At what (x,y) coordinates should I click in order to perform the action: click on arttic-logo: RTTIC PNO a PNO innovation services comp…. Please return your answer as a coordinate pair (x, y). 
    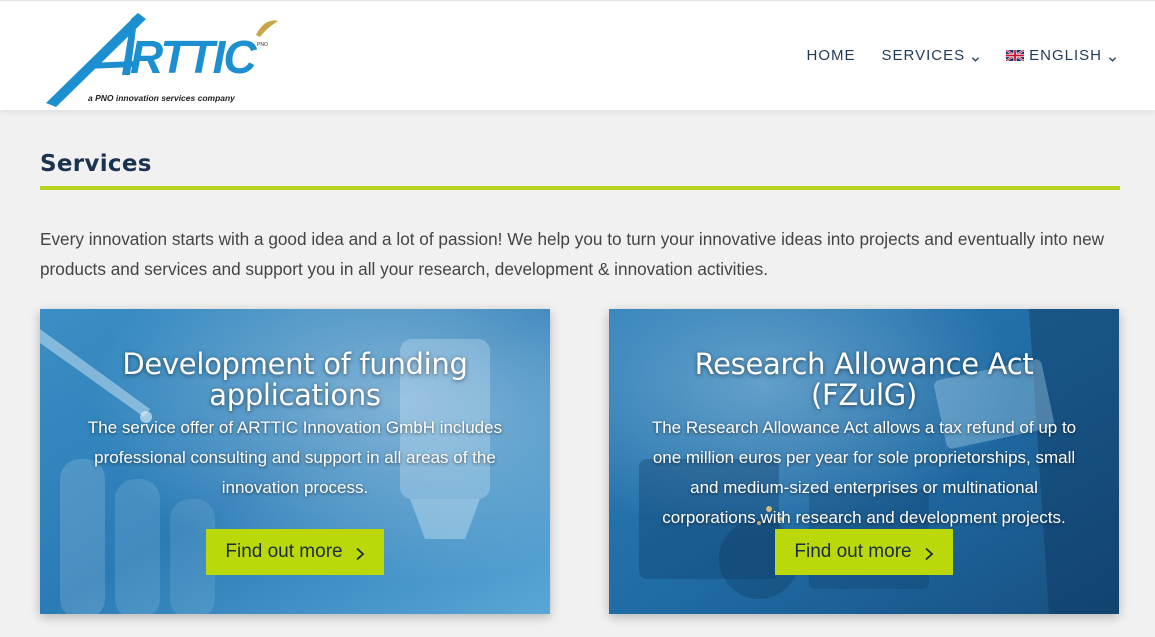
    Looking at the image, I should click on (160, 57).